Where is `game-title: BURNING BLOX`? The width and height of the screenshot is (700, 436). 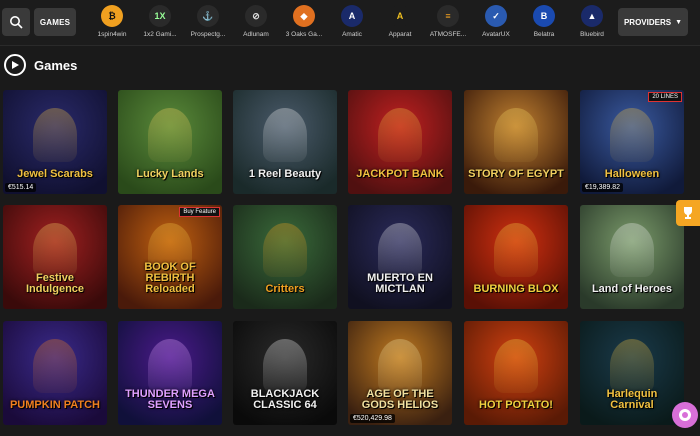
game-title: BURNING BLOX is located at coordinates (516, 289).